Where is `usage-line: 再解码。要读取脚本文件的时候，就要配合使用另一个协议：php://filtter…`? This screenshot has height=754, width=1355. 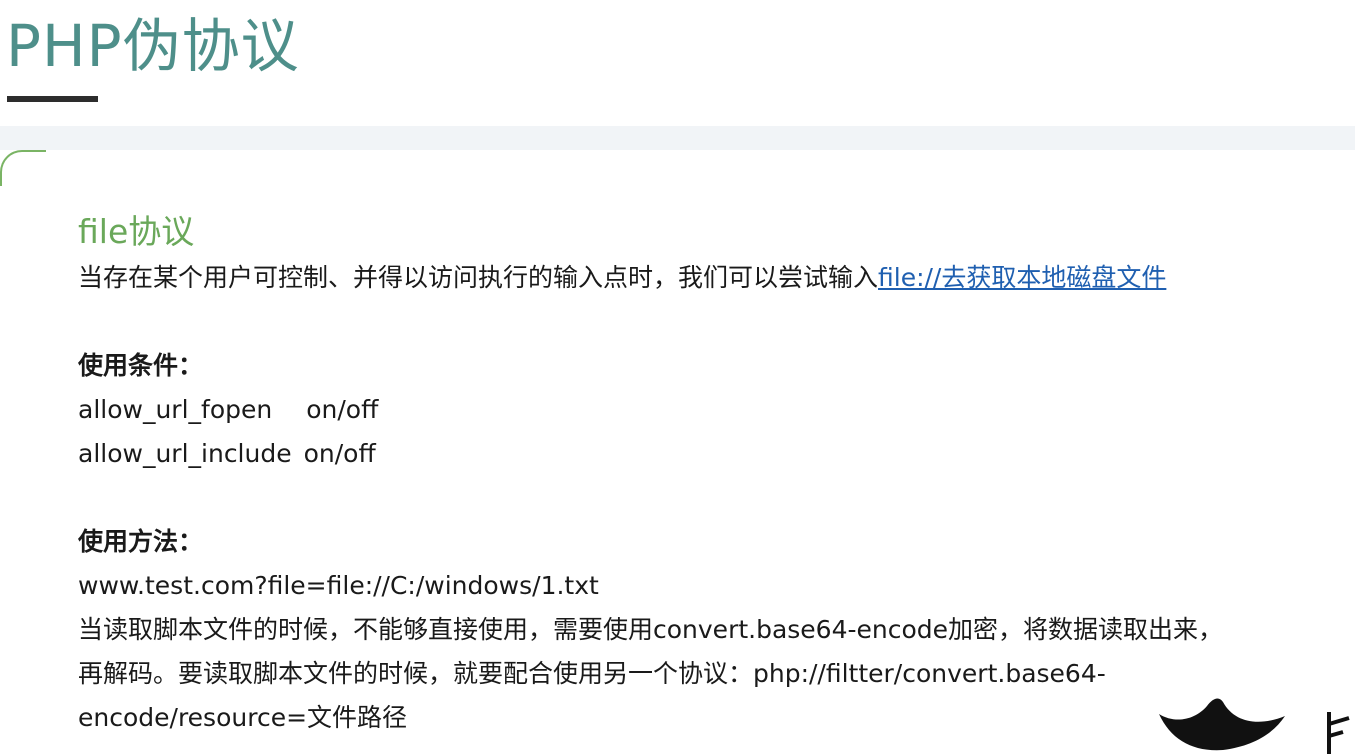
usage-line: 再解码。要读取脚本文件的时候，就要配合使用另一个协议：php://filtter… is located at coordinates (592, 673).